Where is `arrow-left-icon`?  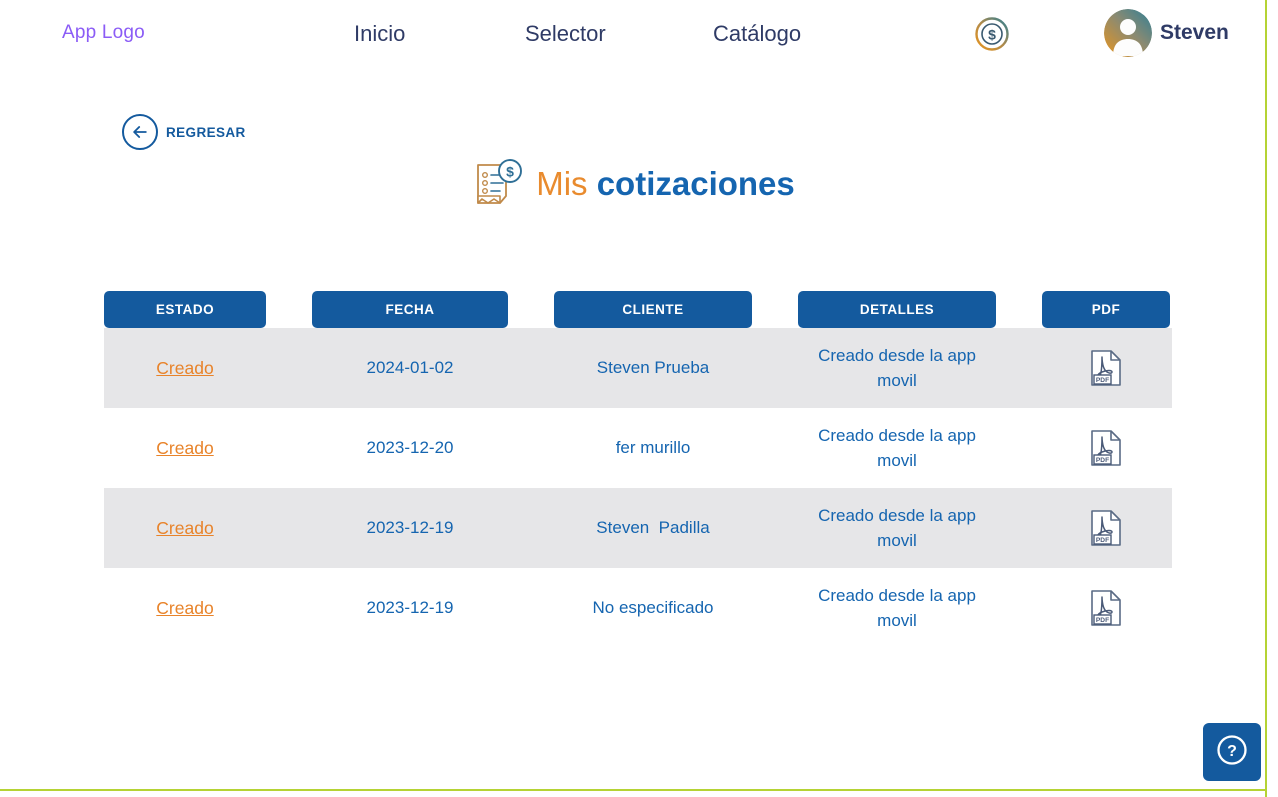
arrow-left-icon is located at coordinates (140, 132).